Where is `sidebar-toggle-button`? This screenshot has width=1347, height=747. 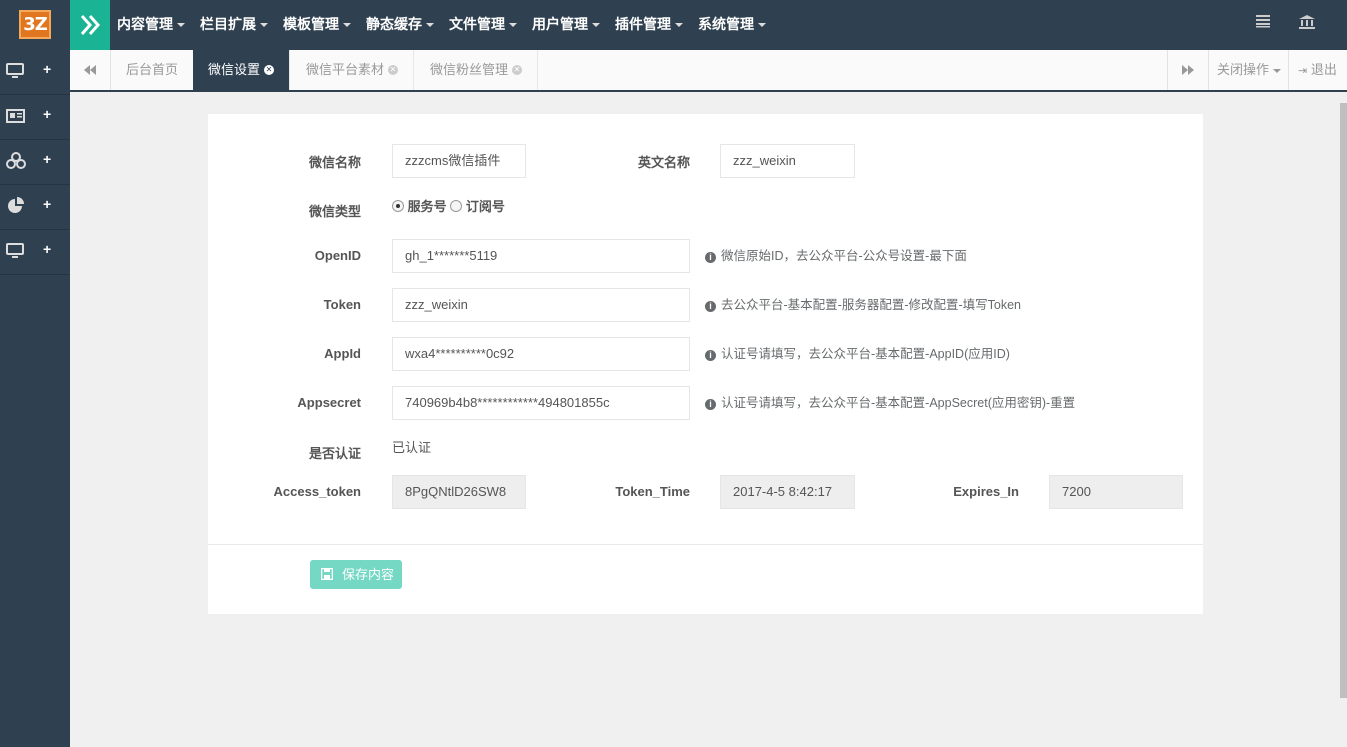 sidebar-toggle-button is located at coordinates (90, 25).